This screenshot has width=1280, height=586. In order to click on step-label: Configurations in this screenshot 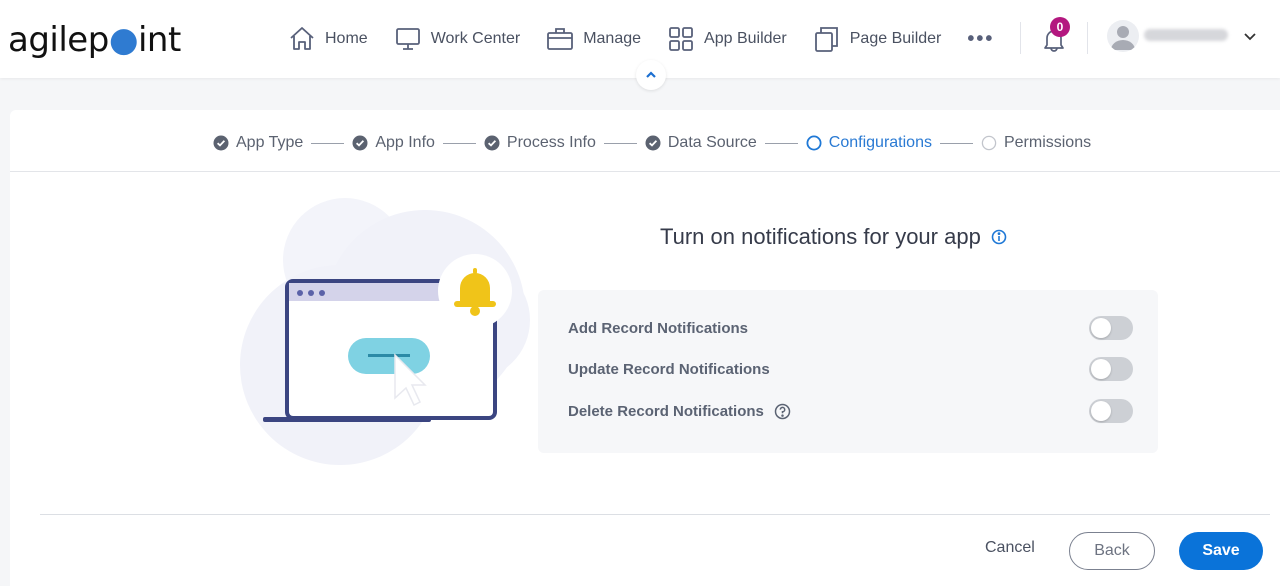, I will do `click(880, 142)`.